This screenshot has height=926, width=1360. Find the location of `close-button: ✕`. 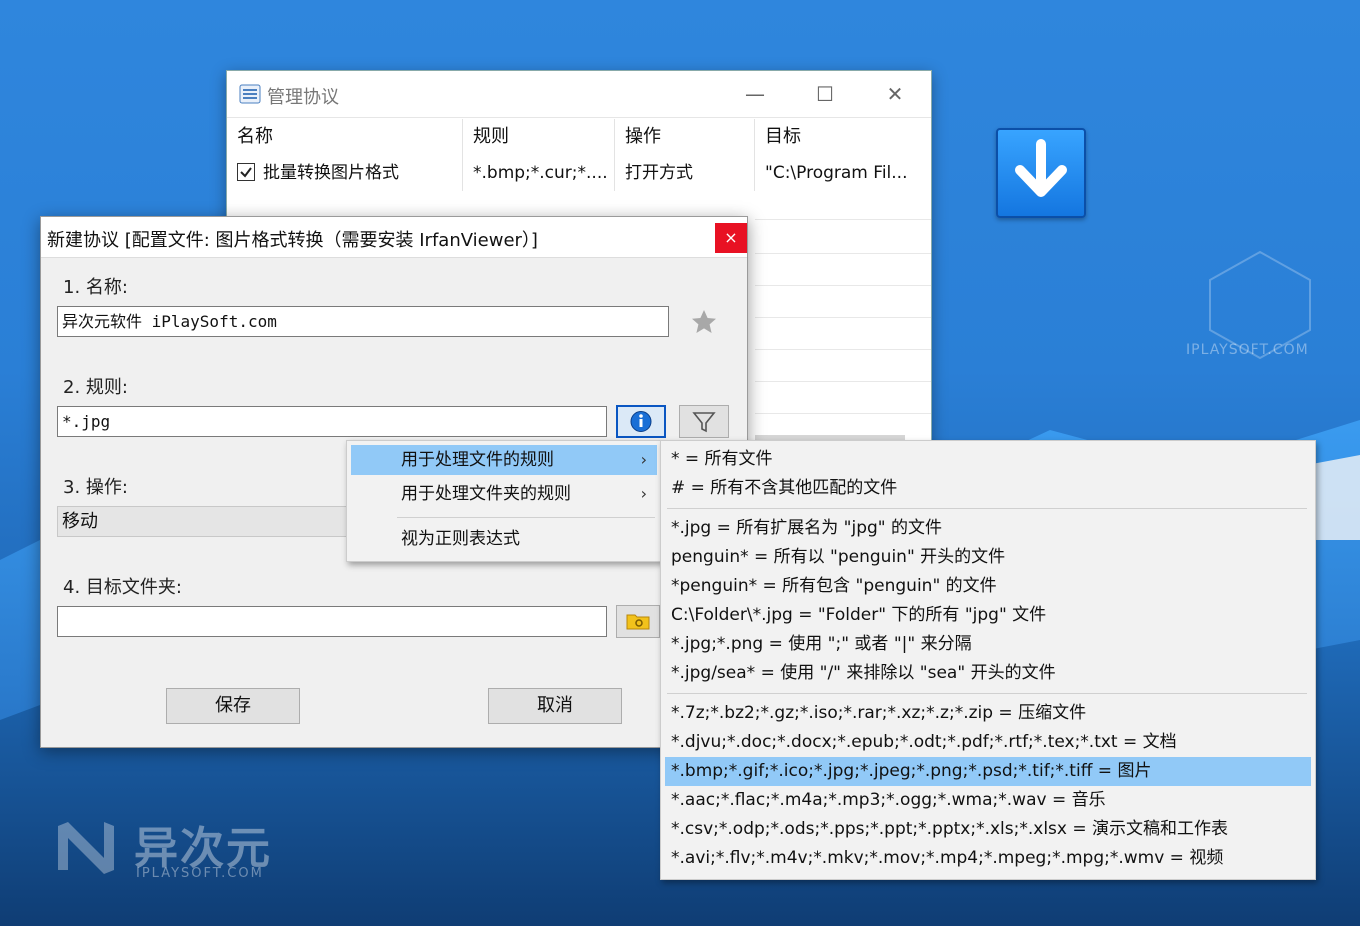

close-button: ✕ is located at coordinates (895, 94).